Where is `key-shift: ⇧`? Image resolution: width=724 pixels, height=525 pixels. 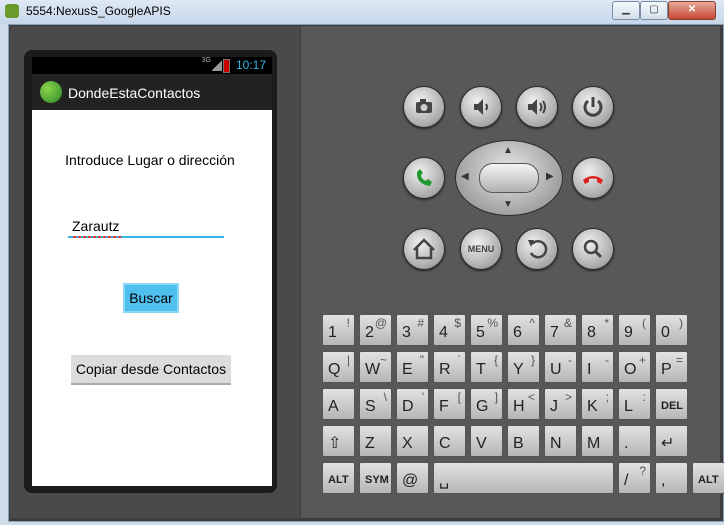 key-shift: ⇧ is located at coordinates (338, 441).